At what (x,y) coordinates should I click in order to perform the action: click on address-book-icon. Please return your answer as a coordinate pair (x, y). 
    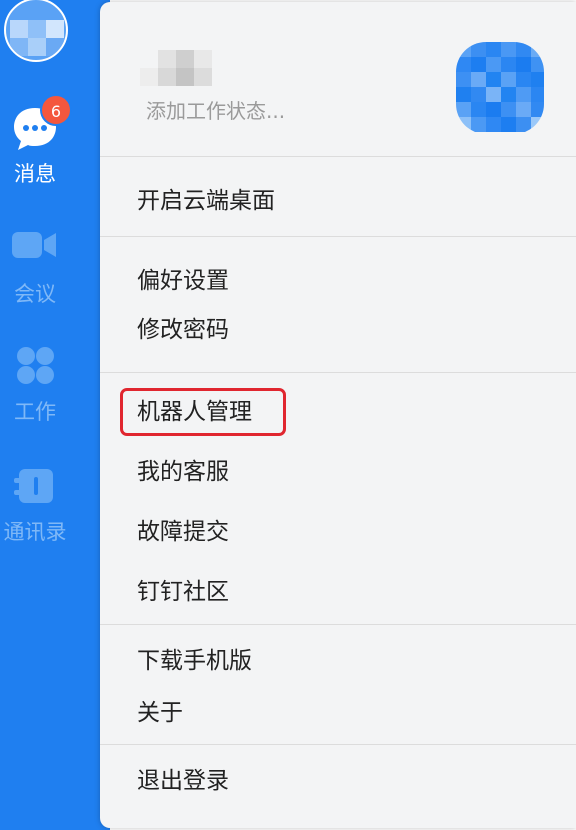
    Looking at the image, I should click on (33, 486).